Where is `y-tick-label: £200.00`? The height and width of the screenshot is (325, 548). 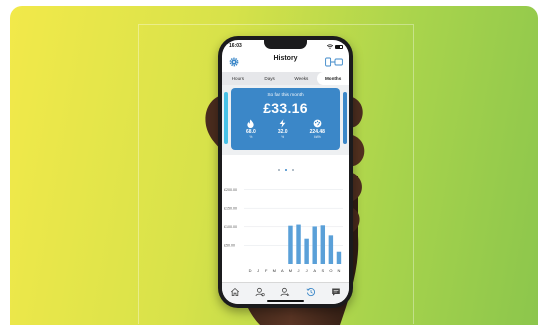
y-tick-label: £200.00 is located at coordinates (230, 190).